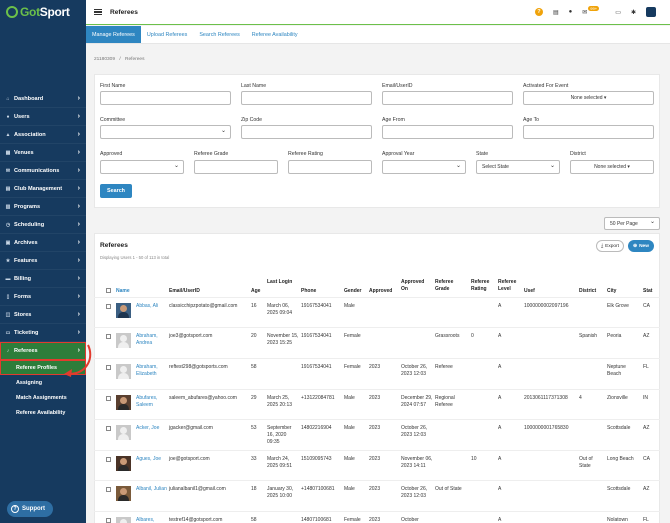 Image resolution: width=670 pixels, height=523 pixels. I want to click on clipboard-icon: ▤, so click(556, 12).